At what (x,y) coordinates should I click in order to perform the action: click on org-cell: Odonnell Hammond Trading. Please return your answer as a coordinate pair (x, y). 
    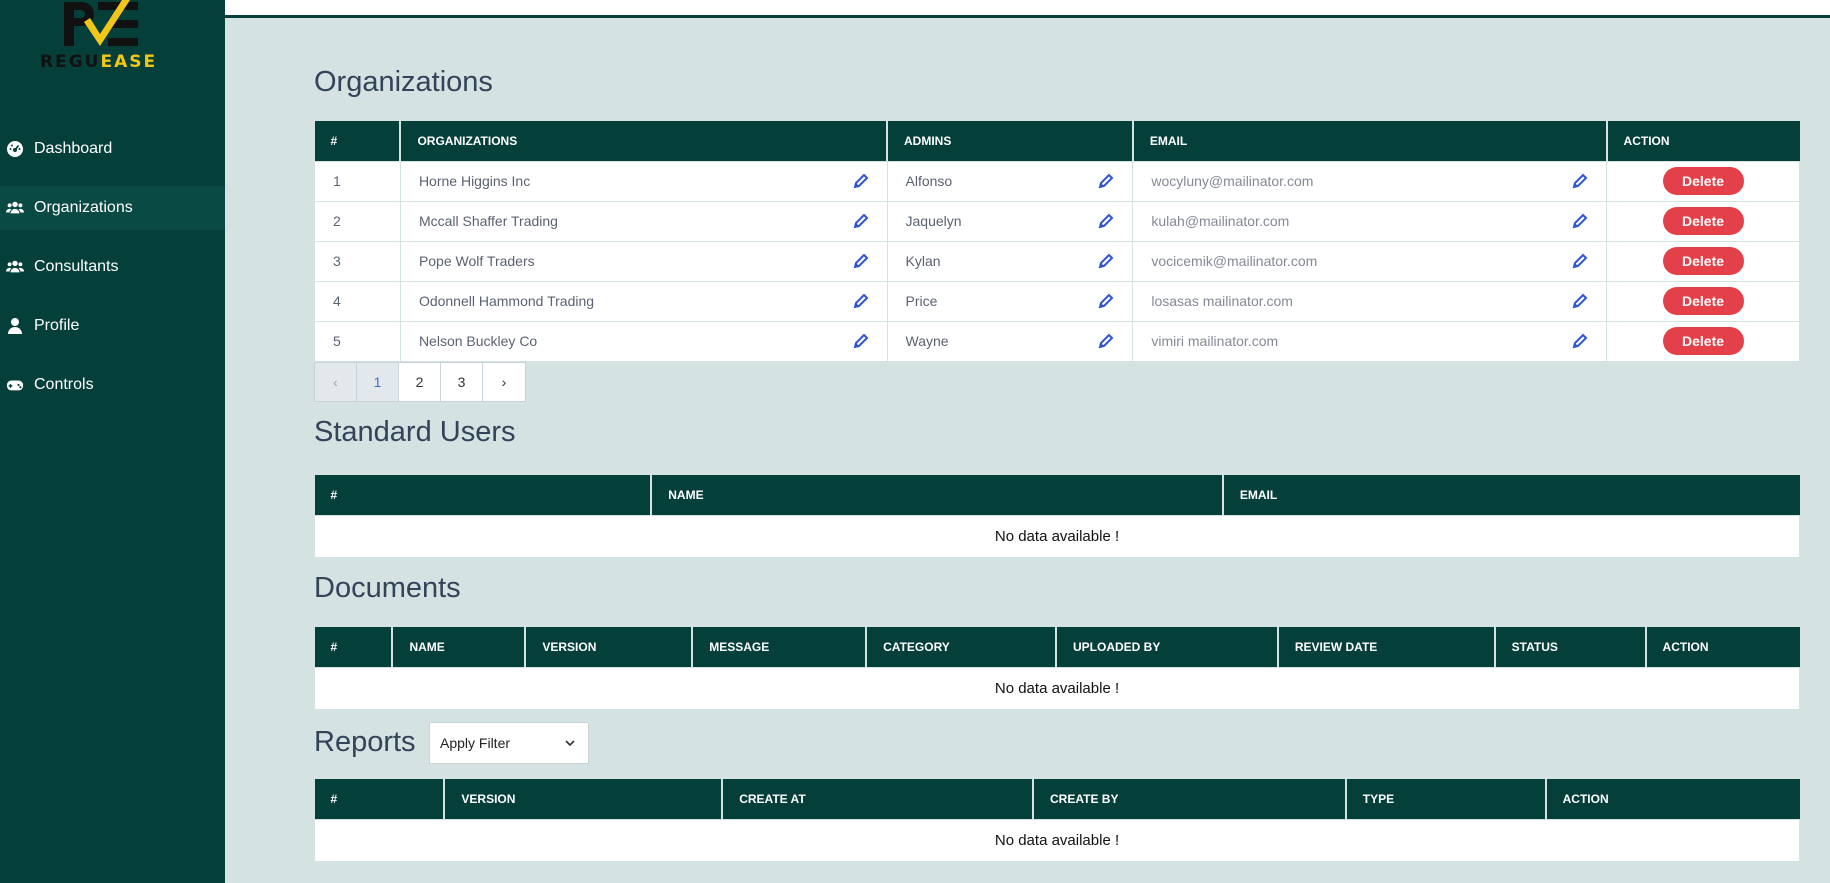
    Looking at the image, I should click on (643, 301).